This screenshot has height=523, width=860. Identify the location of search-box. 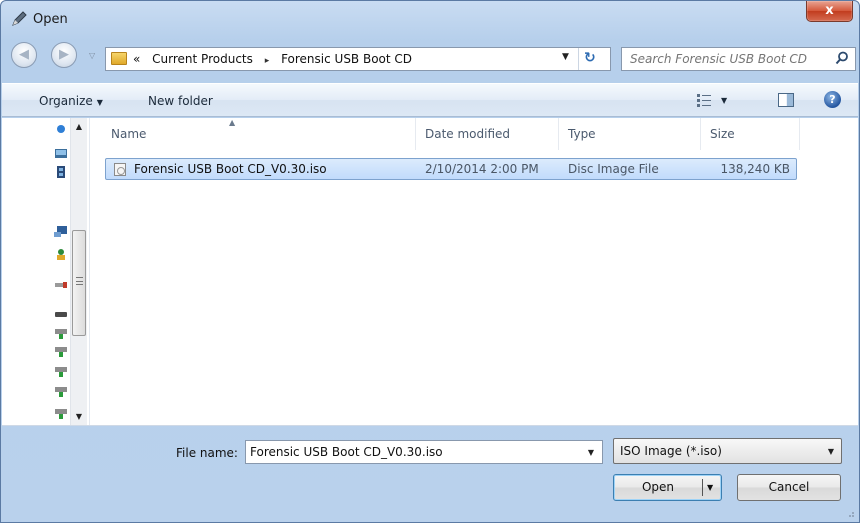
(738, 59).